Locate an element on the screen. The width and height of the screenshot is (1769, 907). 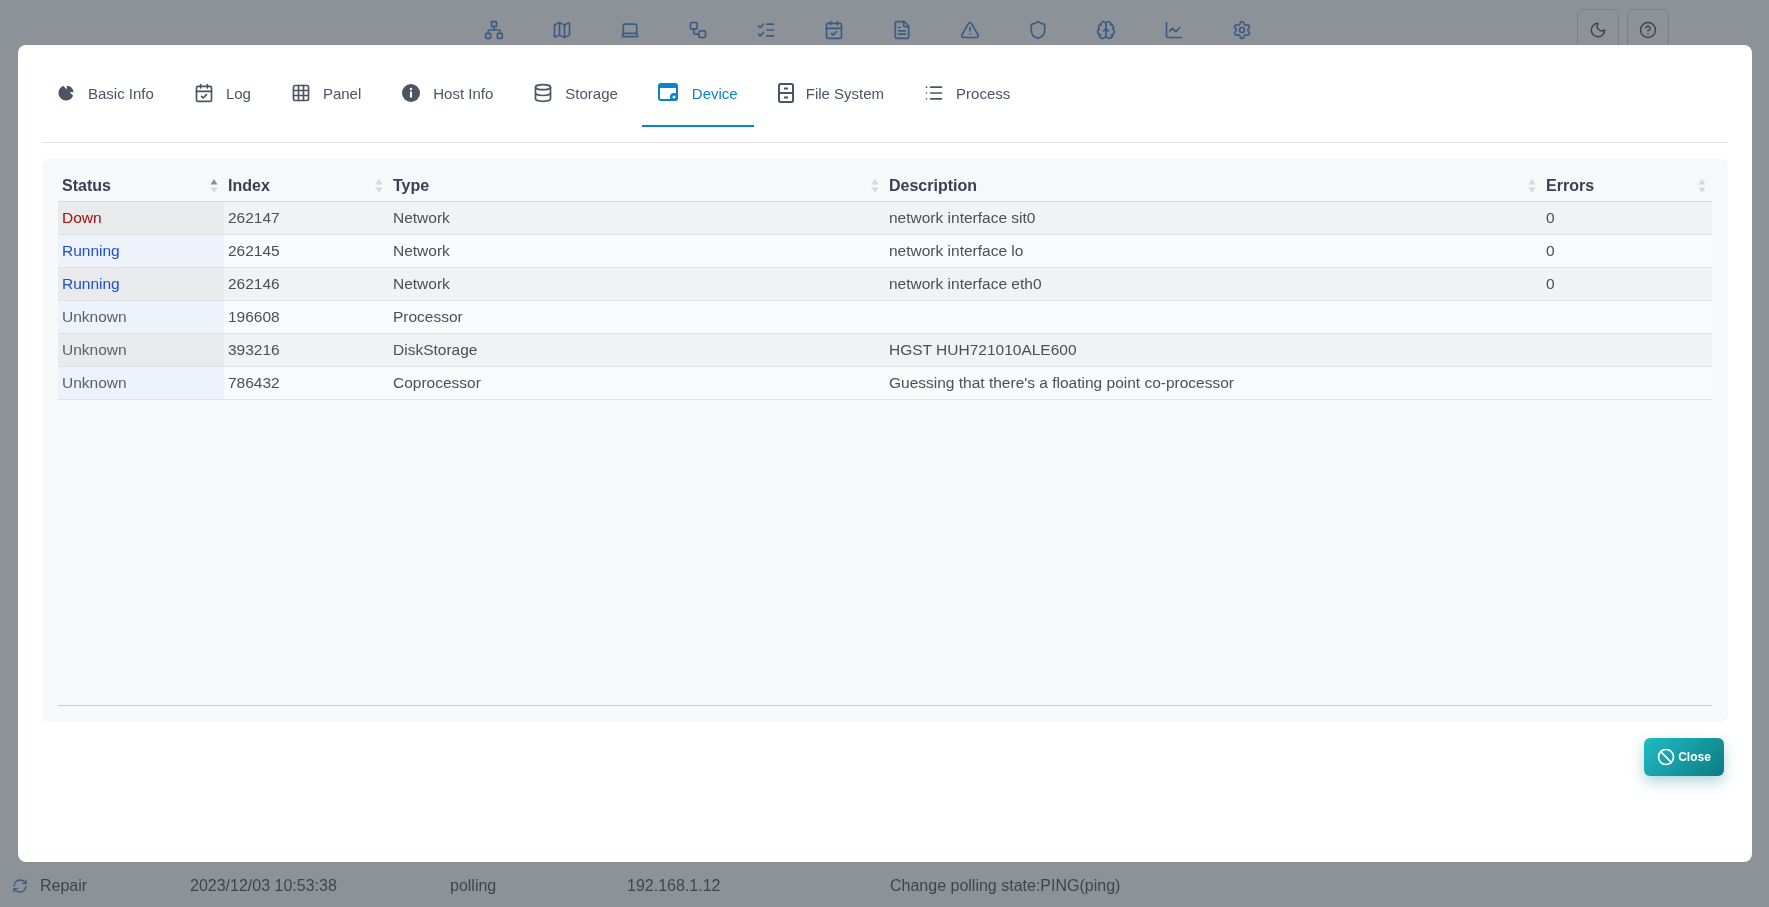
brain-icon is located at coordinates (1106, 30).